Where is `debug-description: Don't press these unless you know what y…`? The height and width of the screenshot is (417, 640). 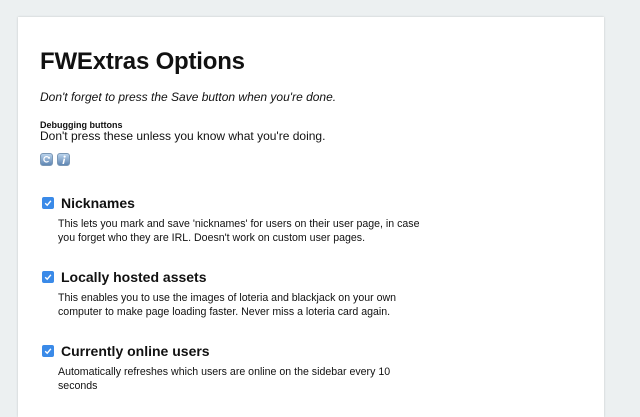 debug-description: Don't press these unless you know what y… is located at coordinates (183, 136).